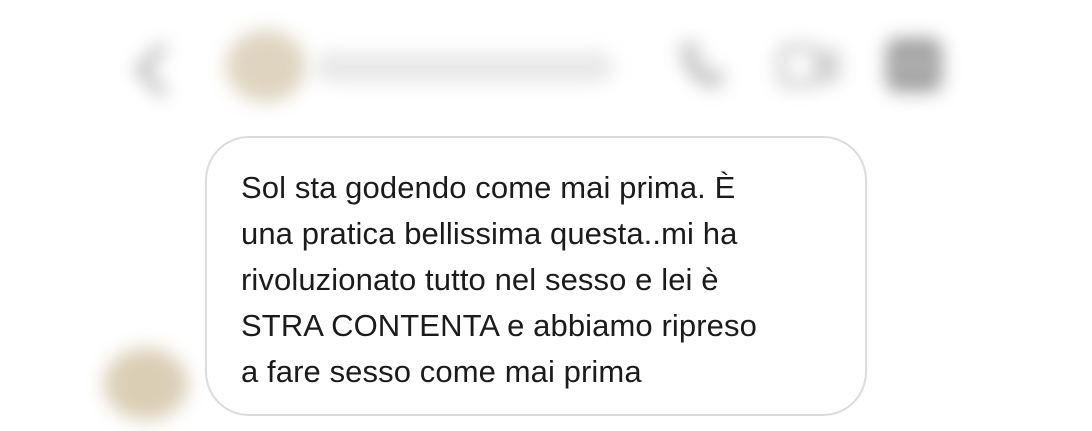 This screenshot has height=431, width=1092. I want to click on more-icon, so click(914, 65).